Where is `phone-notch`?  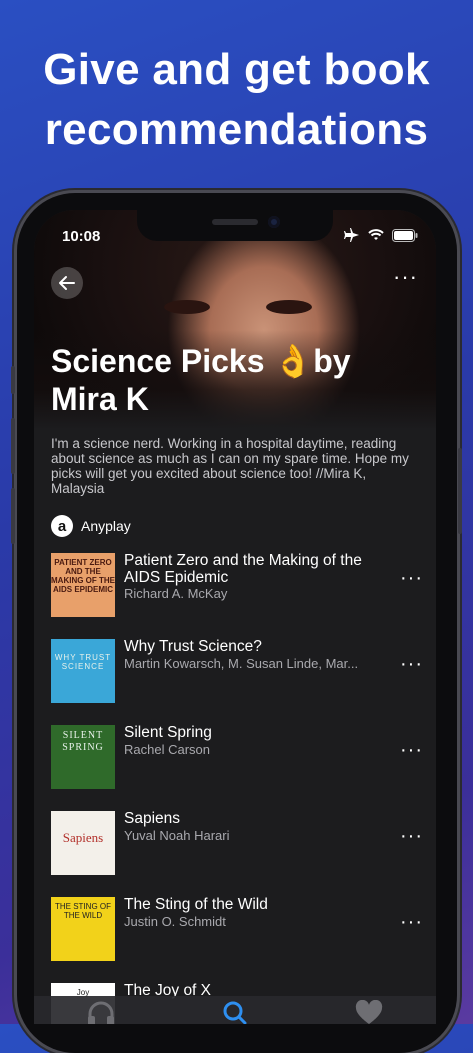
phone-notch is located at coordinates (235, 225).